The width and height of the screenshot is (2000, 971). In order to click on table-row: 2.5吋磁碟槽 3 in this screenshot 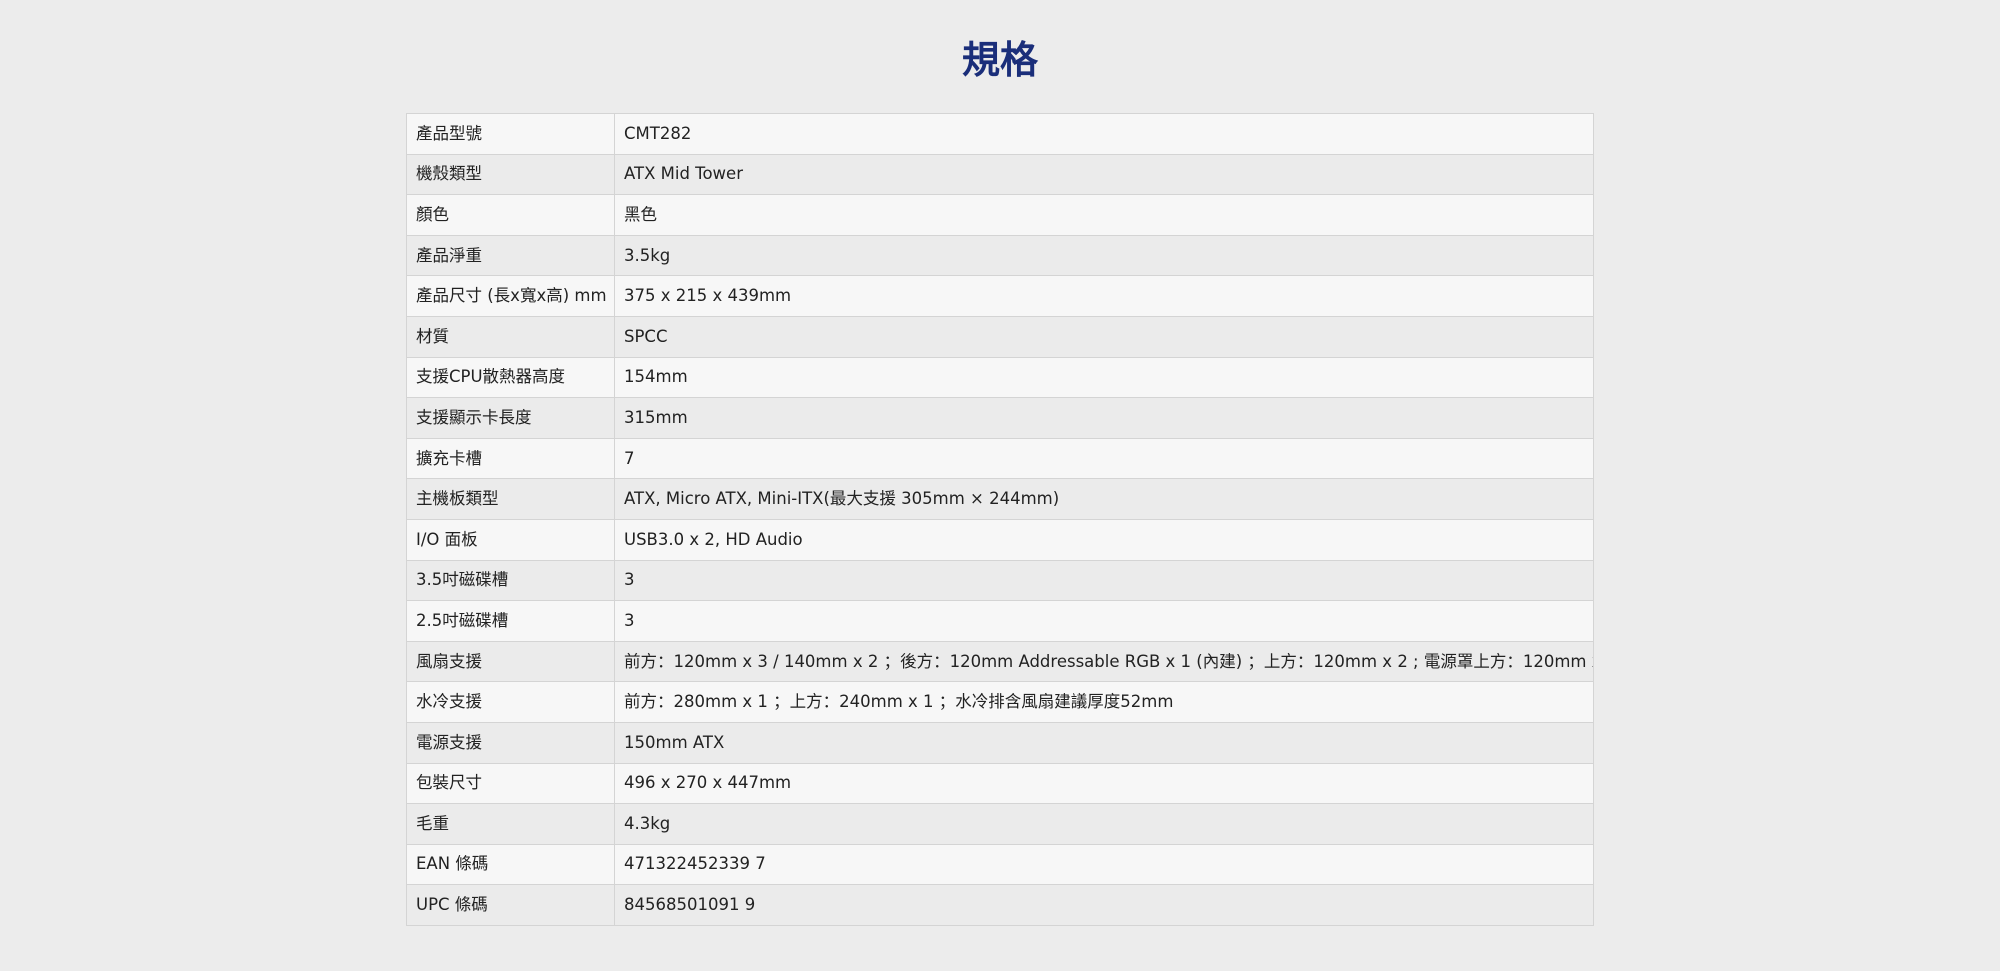, I will do `click(1000, 621)`.